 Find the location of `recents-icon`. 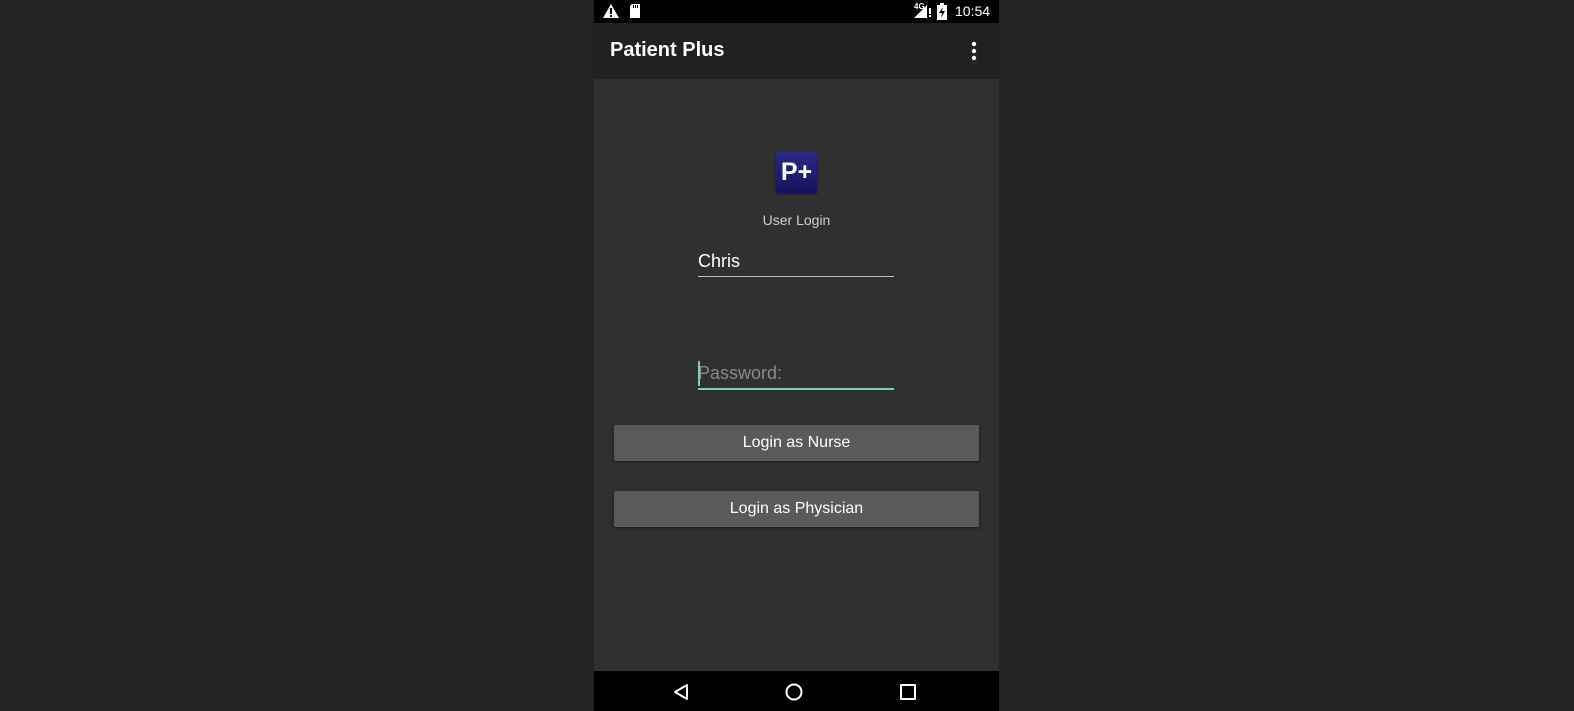

recents-icon is located at coordinates (908, 692).